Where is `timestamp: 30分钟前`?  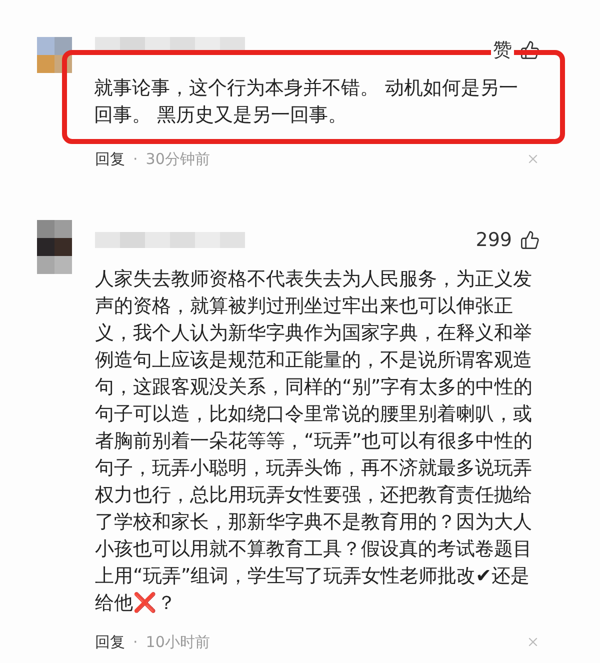 timestamp: 30分钟前 is located at coordinates (178, 159).